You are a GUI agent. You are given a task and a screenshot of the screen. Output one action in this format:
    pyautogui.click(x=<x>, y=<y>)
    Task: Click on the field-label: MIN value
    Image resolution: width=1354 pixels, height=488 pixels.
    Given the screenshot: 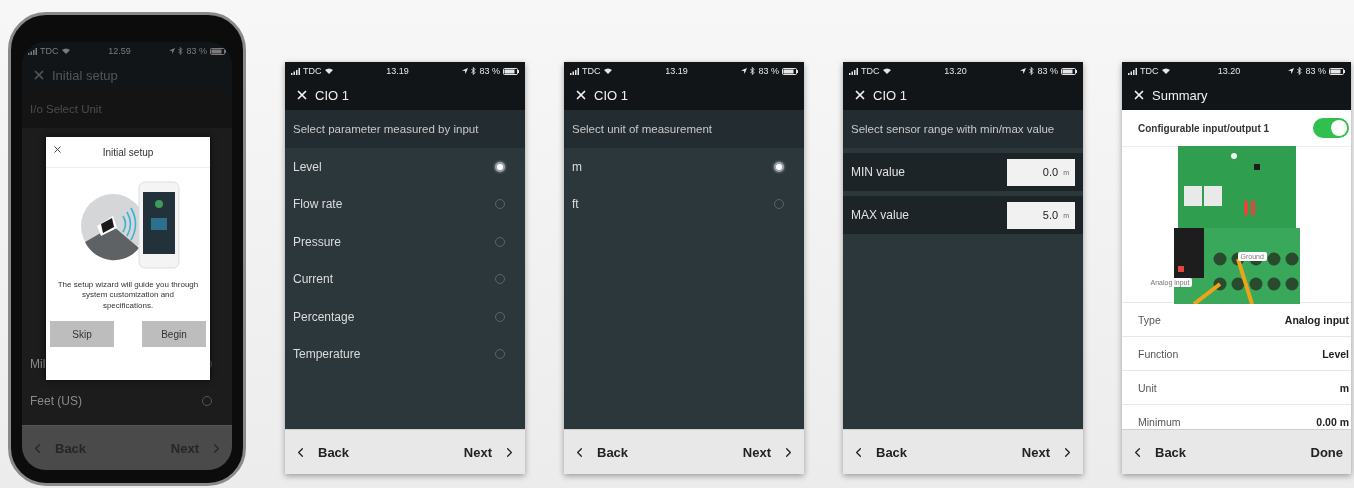 What is the action you would take?
    pyautogui.click(x=878, y=172)
    